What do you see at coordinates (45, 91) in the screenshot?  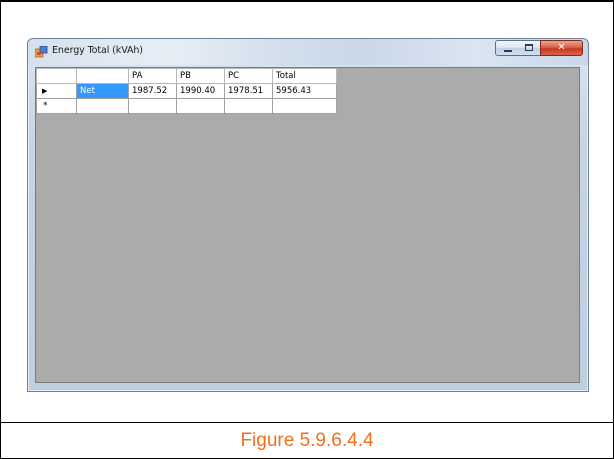 I see `current-row-arrow-icon: ▶` at bounding box center [45, 91].